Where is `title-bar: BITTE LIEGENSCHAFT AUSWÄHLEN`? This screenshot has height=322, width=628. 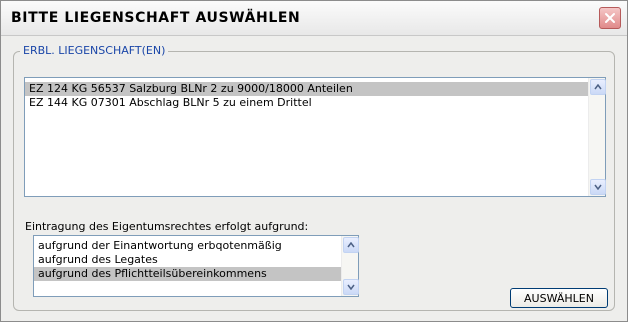
title-bar: BITTE LIEGENSCHAFT AUSWÄHLEN is located at coordinates (314, 18).